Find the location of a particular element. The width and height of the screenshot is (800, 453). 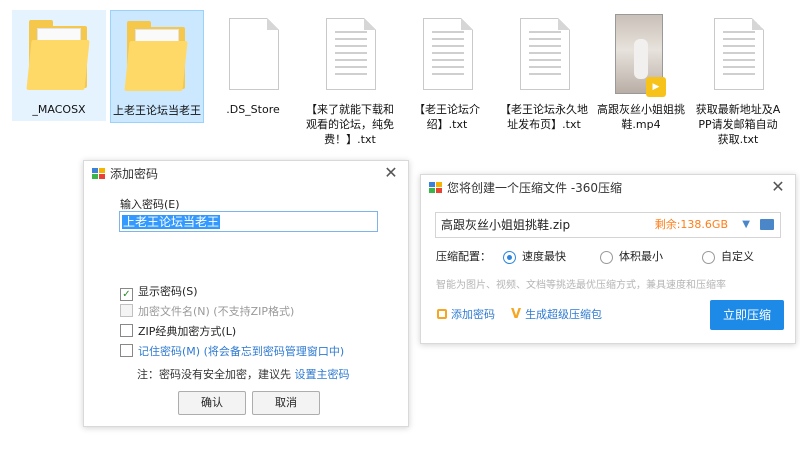

file-label: 【老王论坛介绍】.txt is located at coordinates (447, 117).